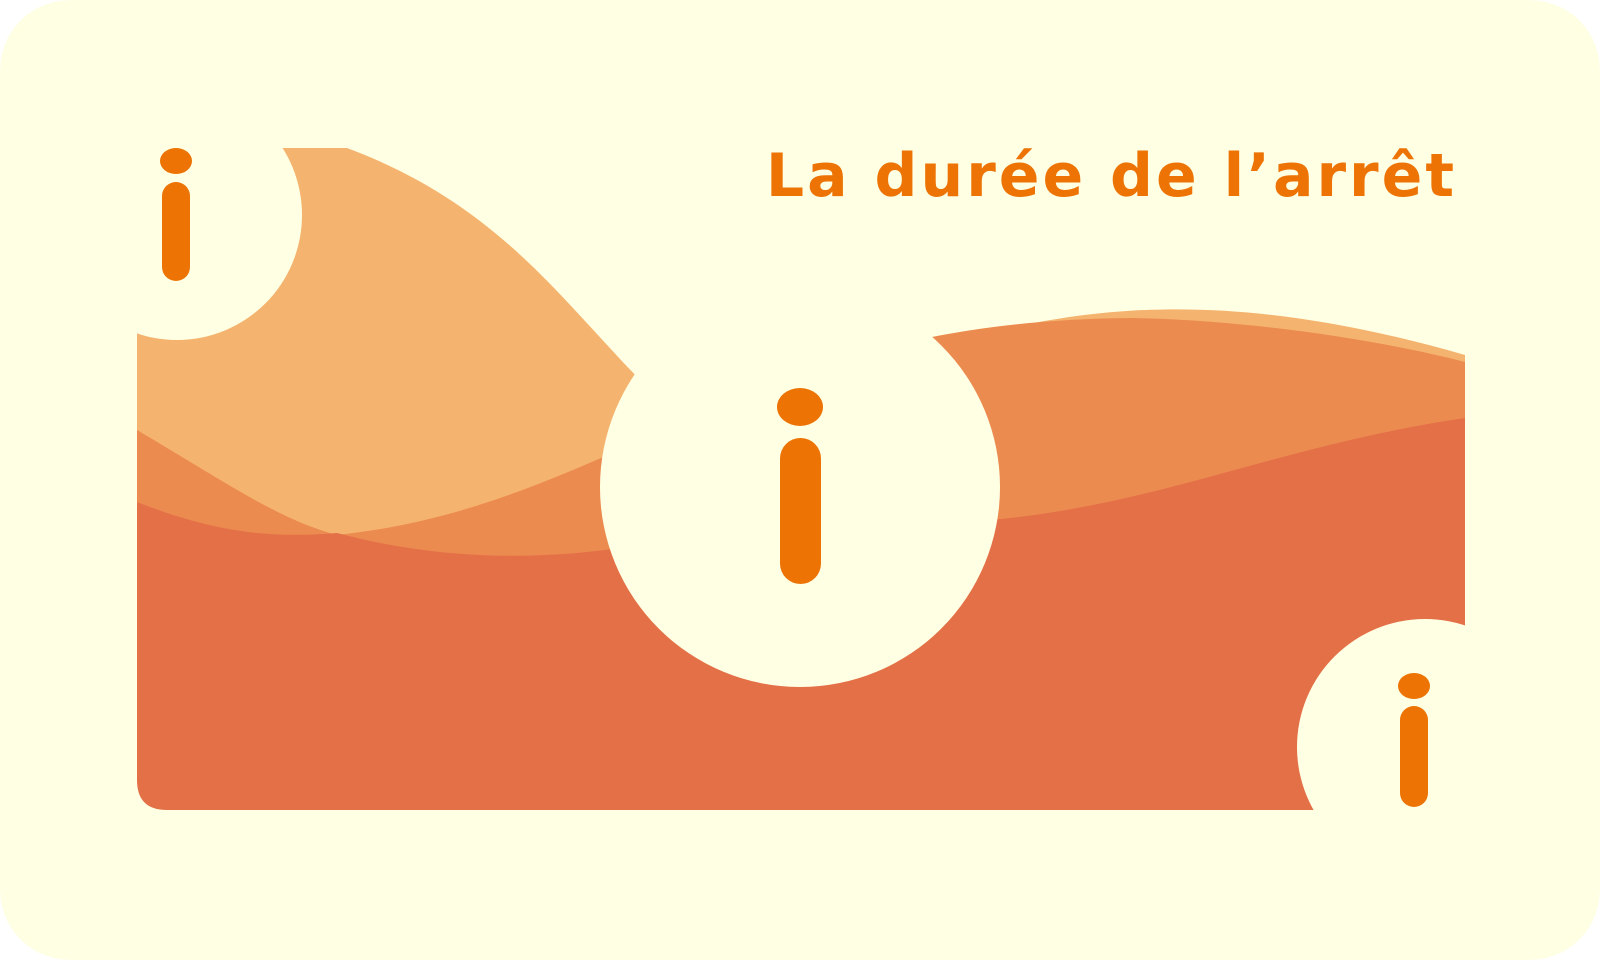 This screenshot has height=960, width=1600. I want to click on info-badge-center, so click(800, 487).